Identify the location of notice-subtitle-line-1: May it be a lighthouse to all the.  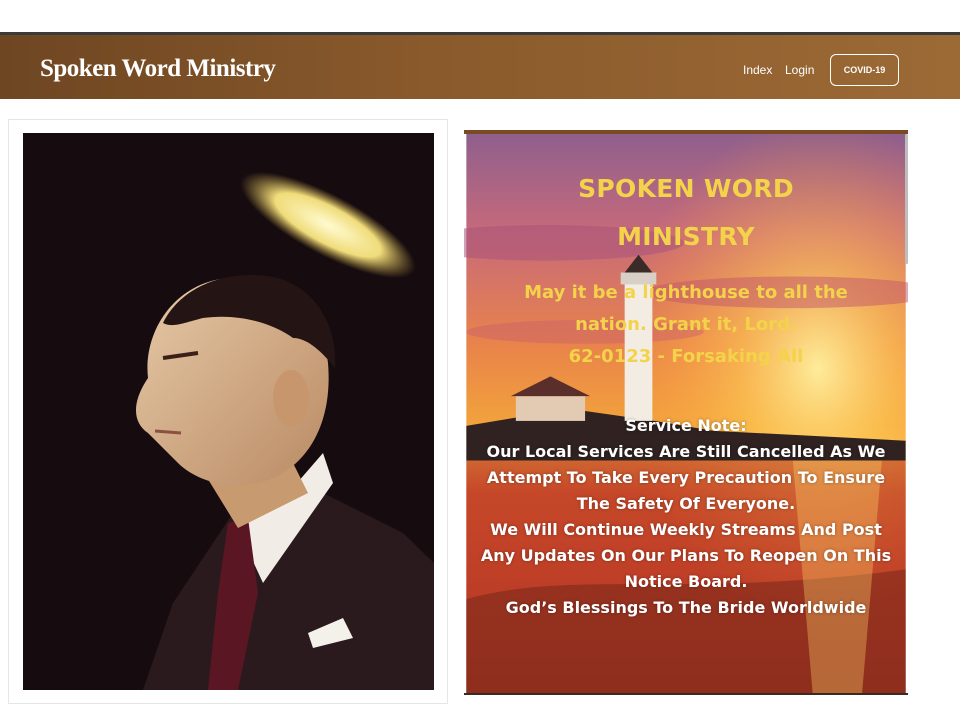
(686, 292).